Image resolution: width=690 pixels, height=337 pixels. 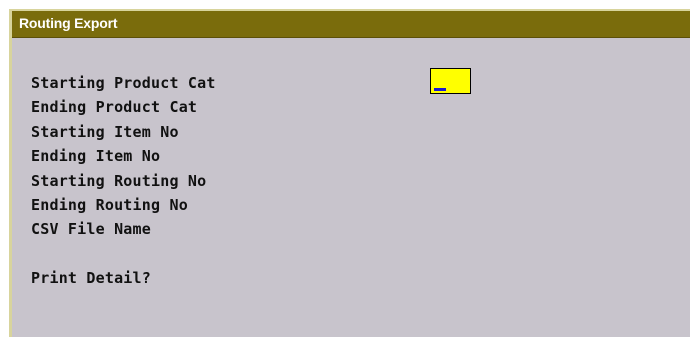 I want to click on starting-routing-no-label: Starting Routing No, so click(x=119, y=180).